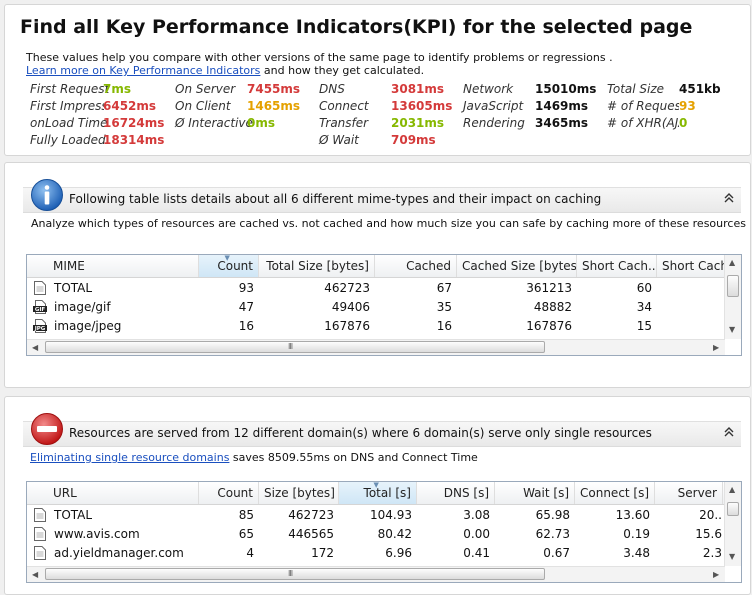 The height and width of the screenshot is (595, 752). I want to click on kpi-interactive-label: Ø Interactive, so click(214, 123).